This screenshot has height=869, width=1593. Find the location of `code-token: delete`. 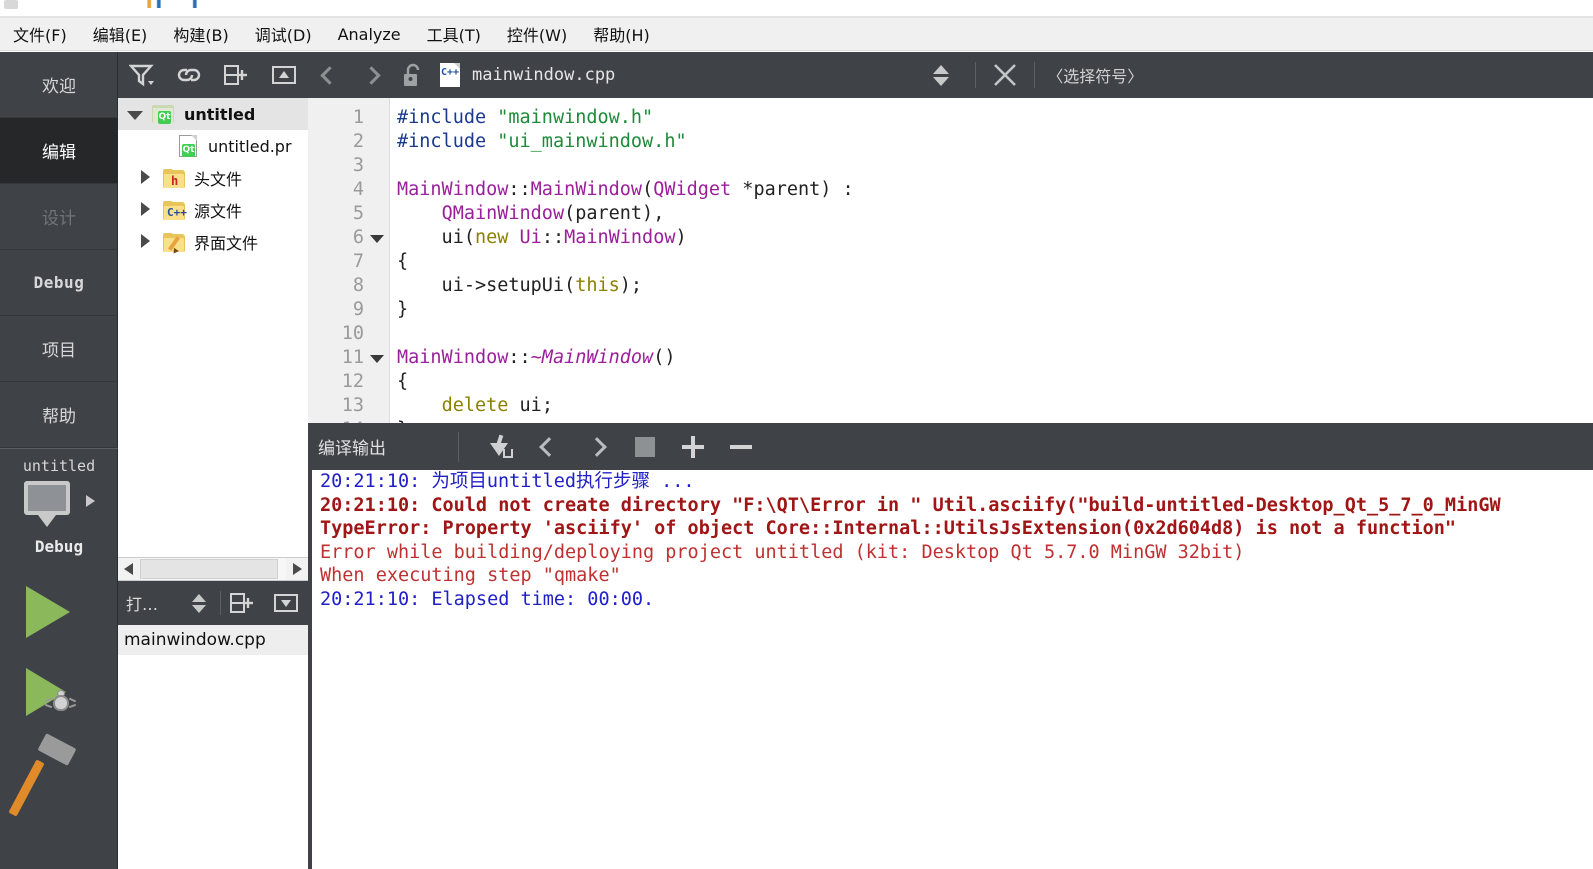

code-token: delete is located at coordinates (475, 405).